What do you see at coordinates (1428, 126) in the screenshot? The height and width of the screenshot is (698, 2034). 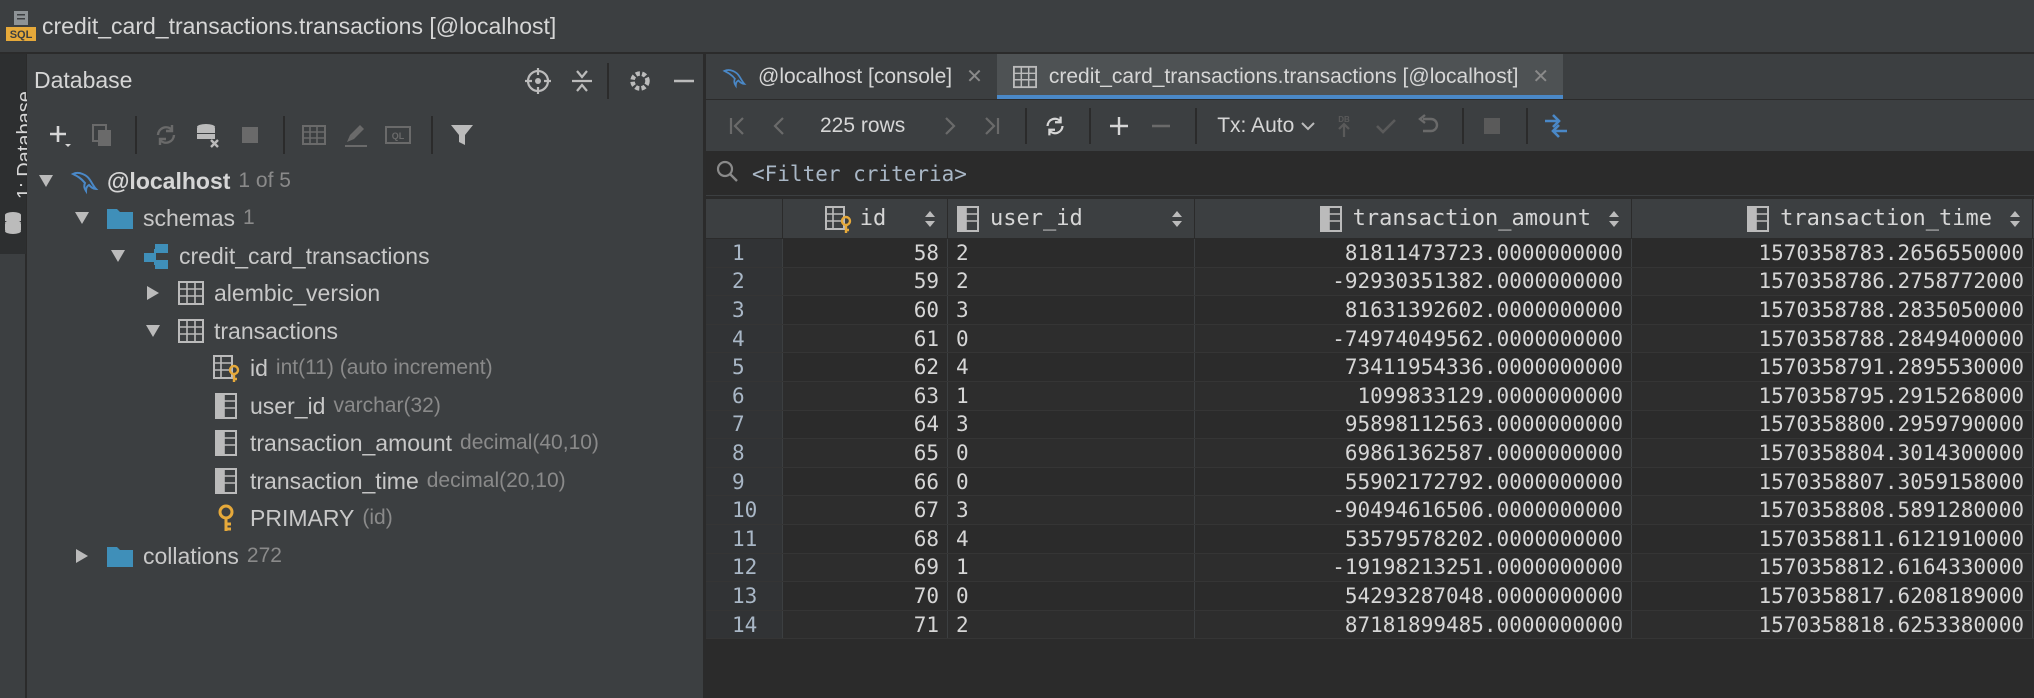 I see `rollback-icon` at bounding box center [1428, 126].